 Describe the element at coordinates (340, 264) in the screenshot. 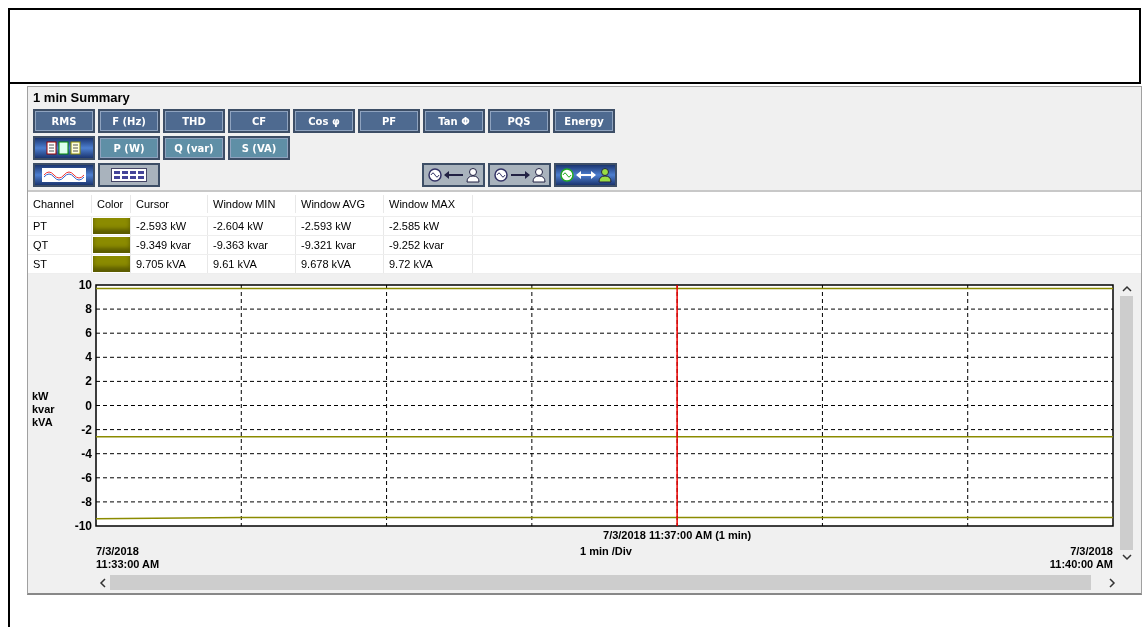

I see `table-cell: 9.678 kVA` at that location.